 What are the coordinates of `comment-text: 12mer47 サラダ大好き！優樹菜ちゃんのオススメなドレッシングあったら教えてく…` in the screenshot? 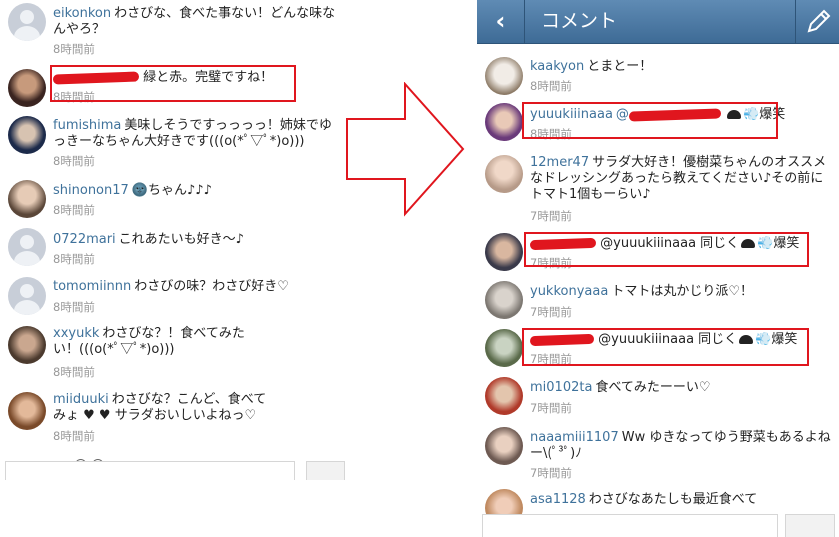 It's located at (682, 179).